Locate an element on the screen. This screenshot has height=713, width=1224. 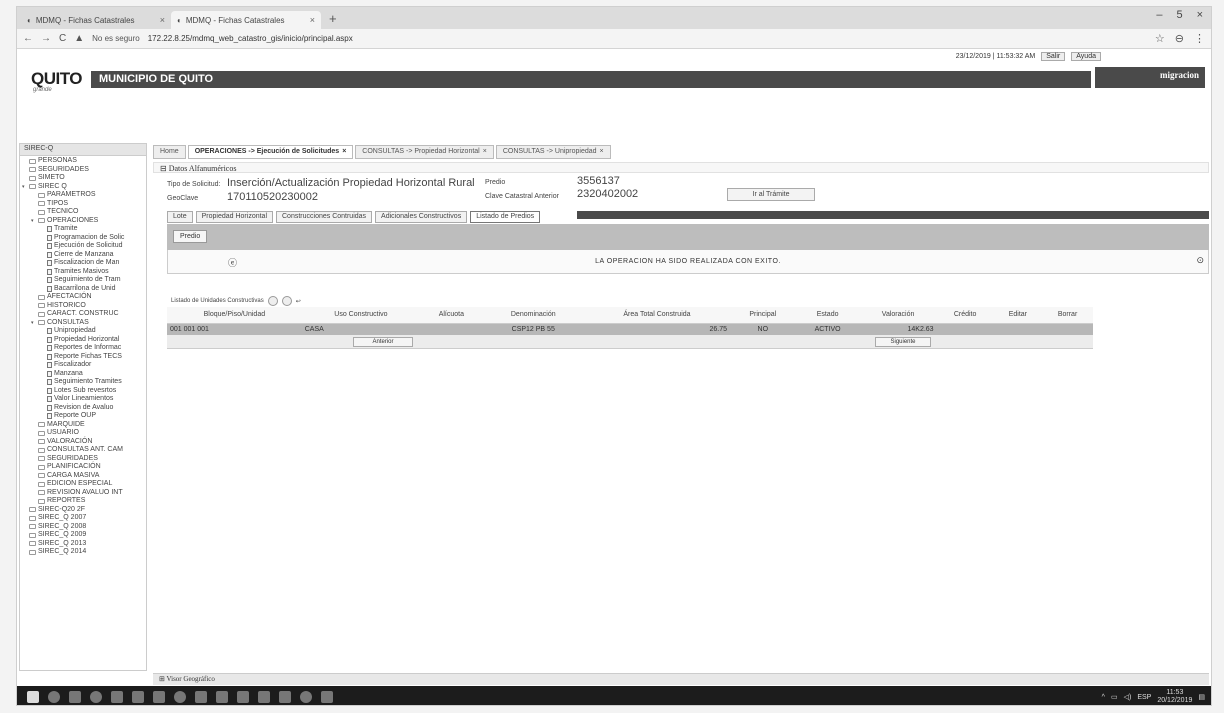
next-button: Siguiente is located at coordinates (903, 342).